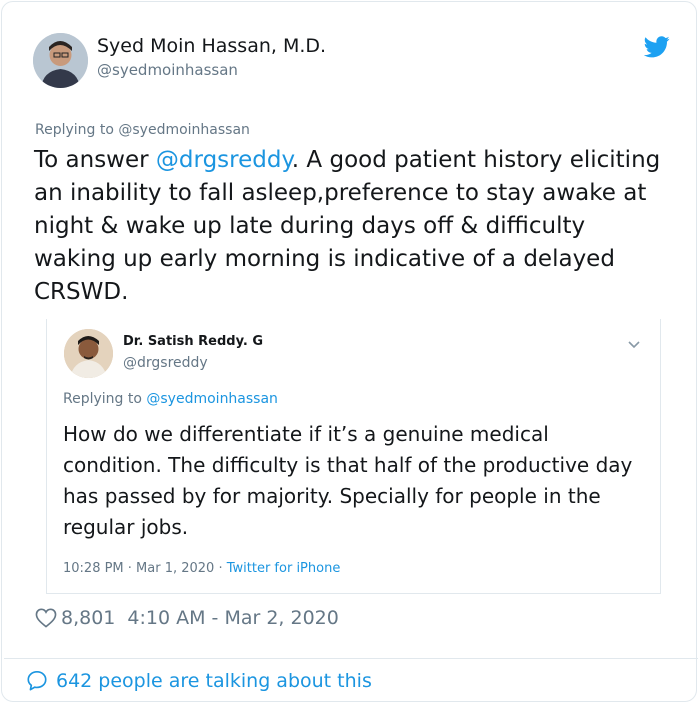 The height and width of the screenshot is (705, 700). Describe the element at coordinates (88, 353) in the screenshot. I see `quoted-author-avatar` at that location.